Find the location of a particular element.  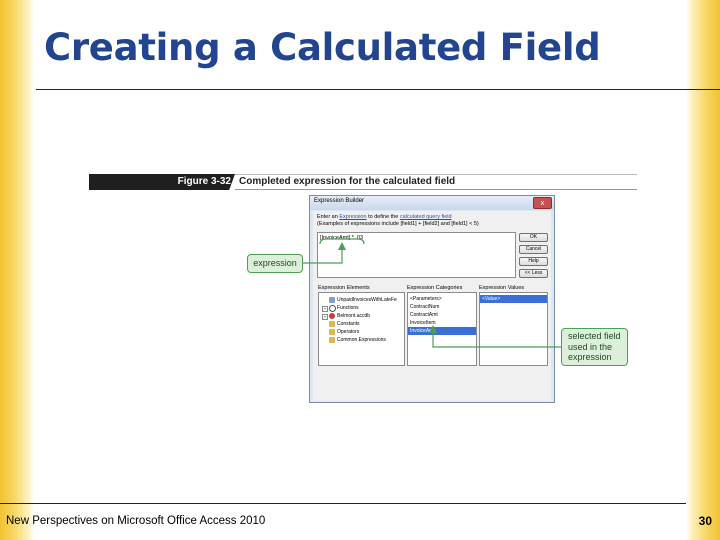

expression-elements-label: Expression Elements is located at coordinates (344, 288).